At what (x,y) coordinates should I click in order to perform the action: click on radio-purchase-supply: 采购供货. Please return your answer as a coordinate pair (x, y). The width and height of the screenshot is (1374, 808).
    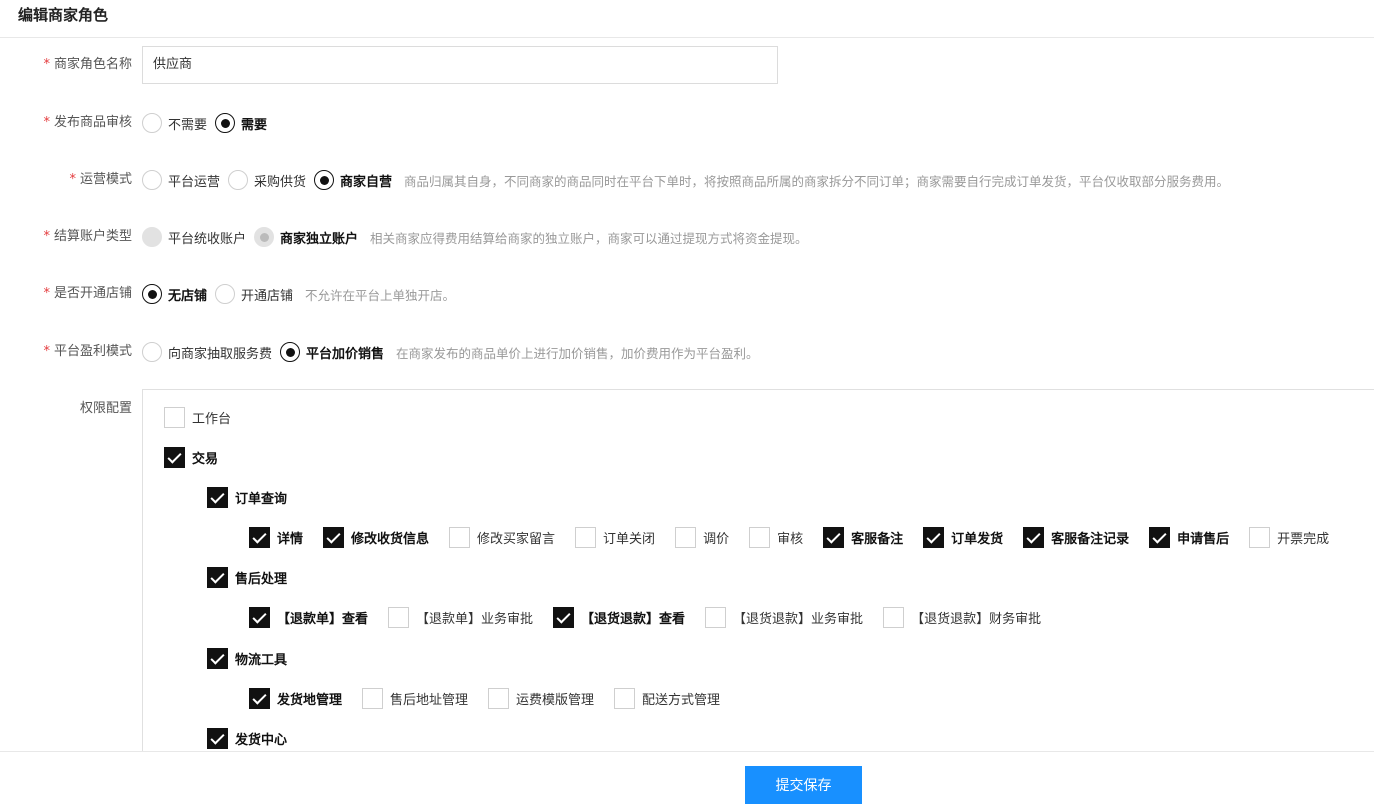
    Looking at the image, I should click on (269, 180).